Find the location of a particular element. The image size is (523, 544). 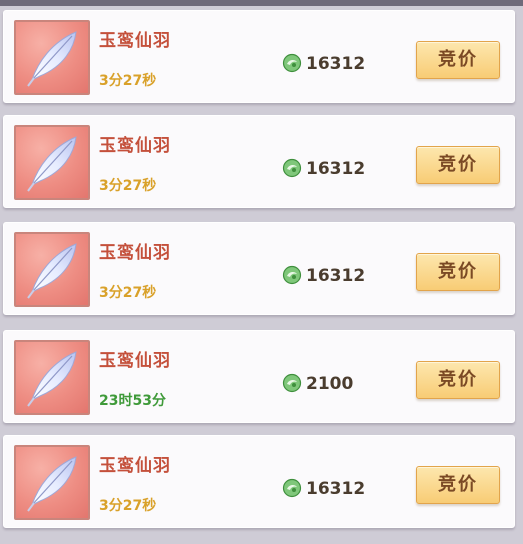

top-divider is located at coordinates (261, 3).